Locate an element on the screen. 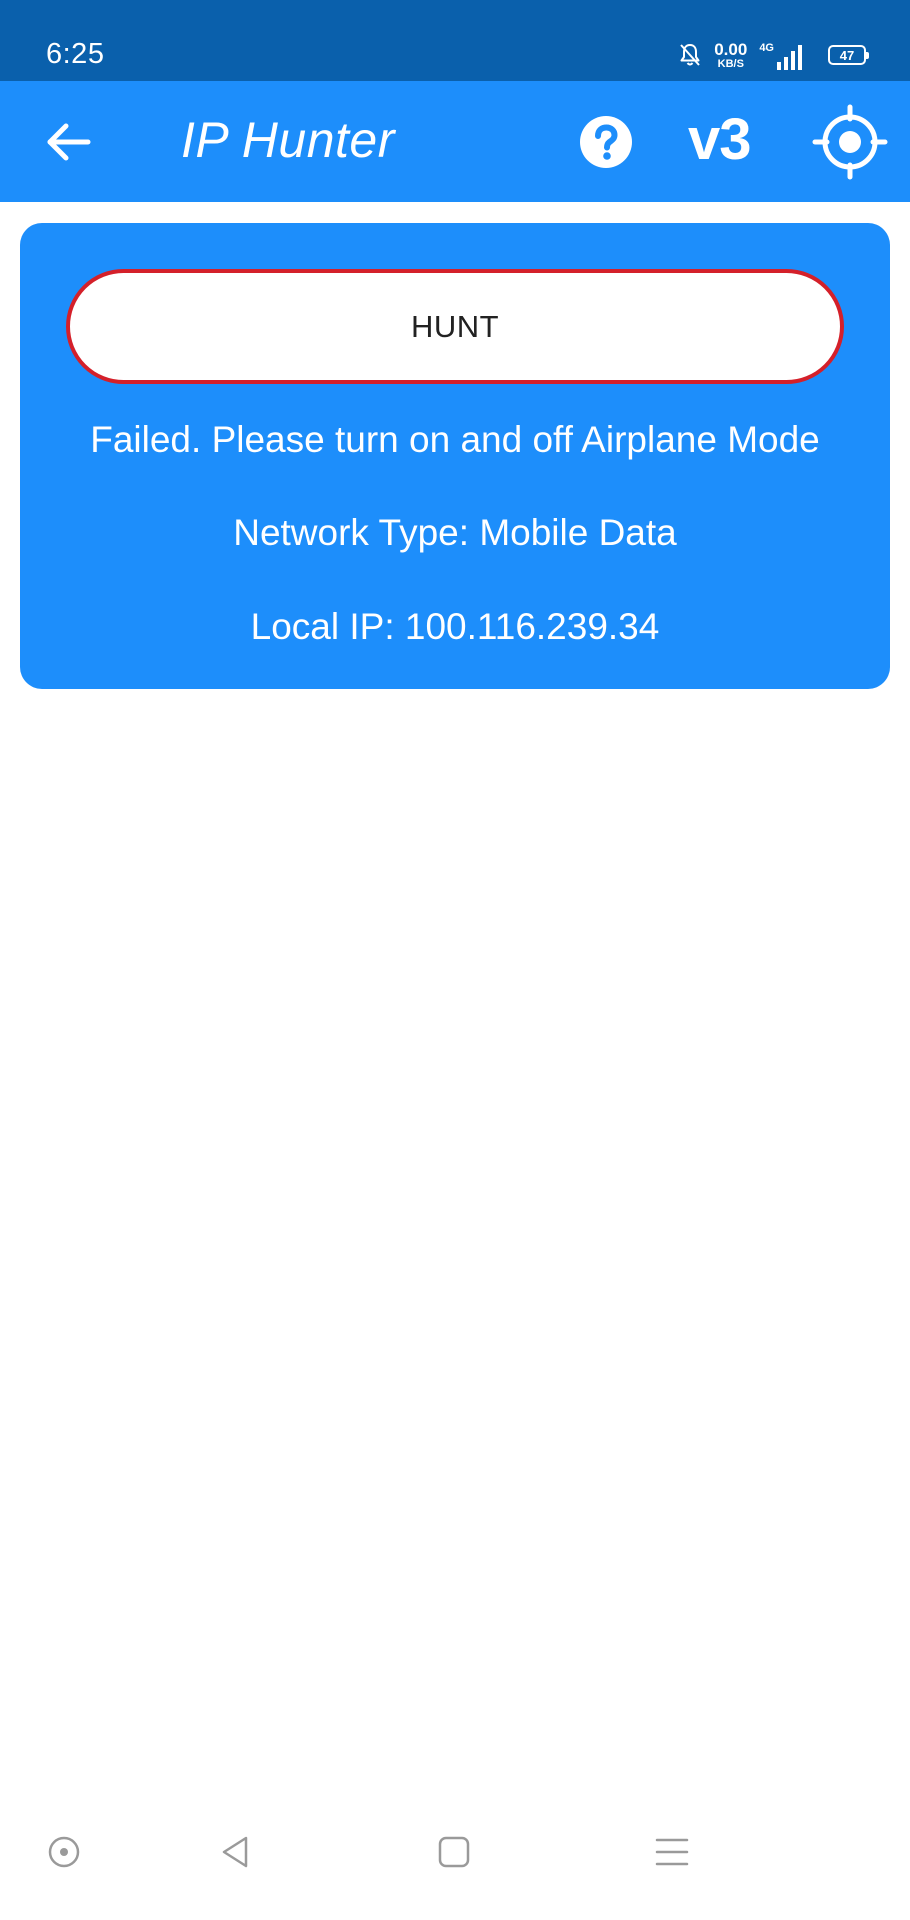 Image resolution: width=910 pixels, height=1920 pixels. battery-level: 47 is located at coordinates (847, 55).